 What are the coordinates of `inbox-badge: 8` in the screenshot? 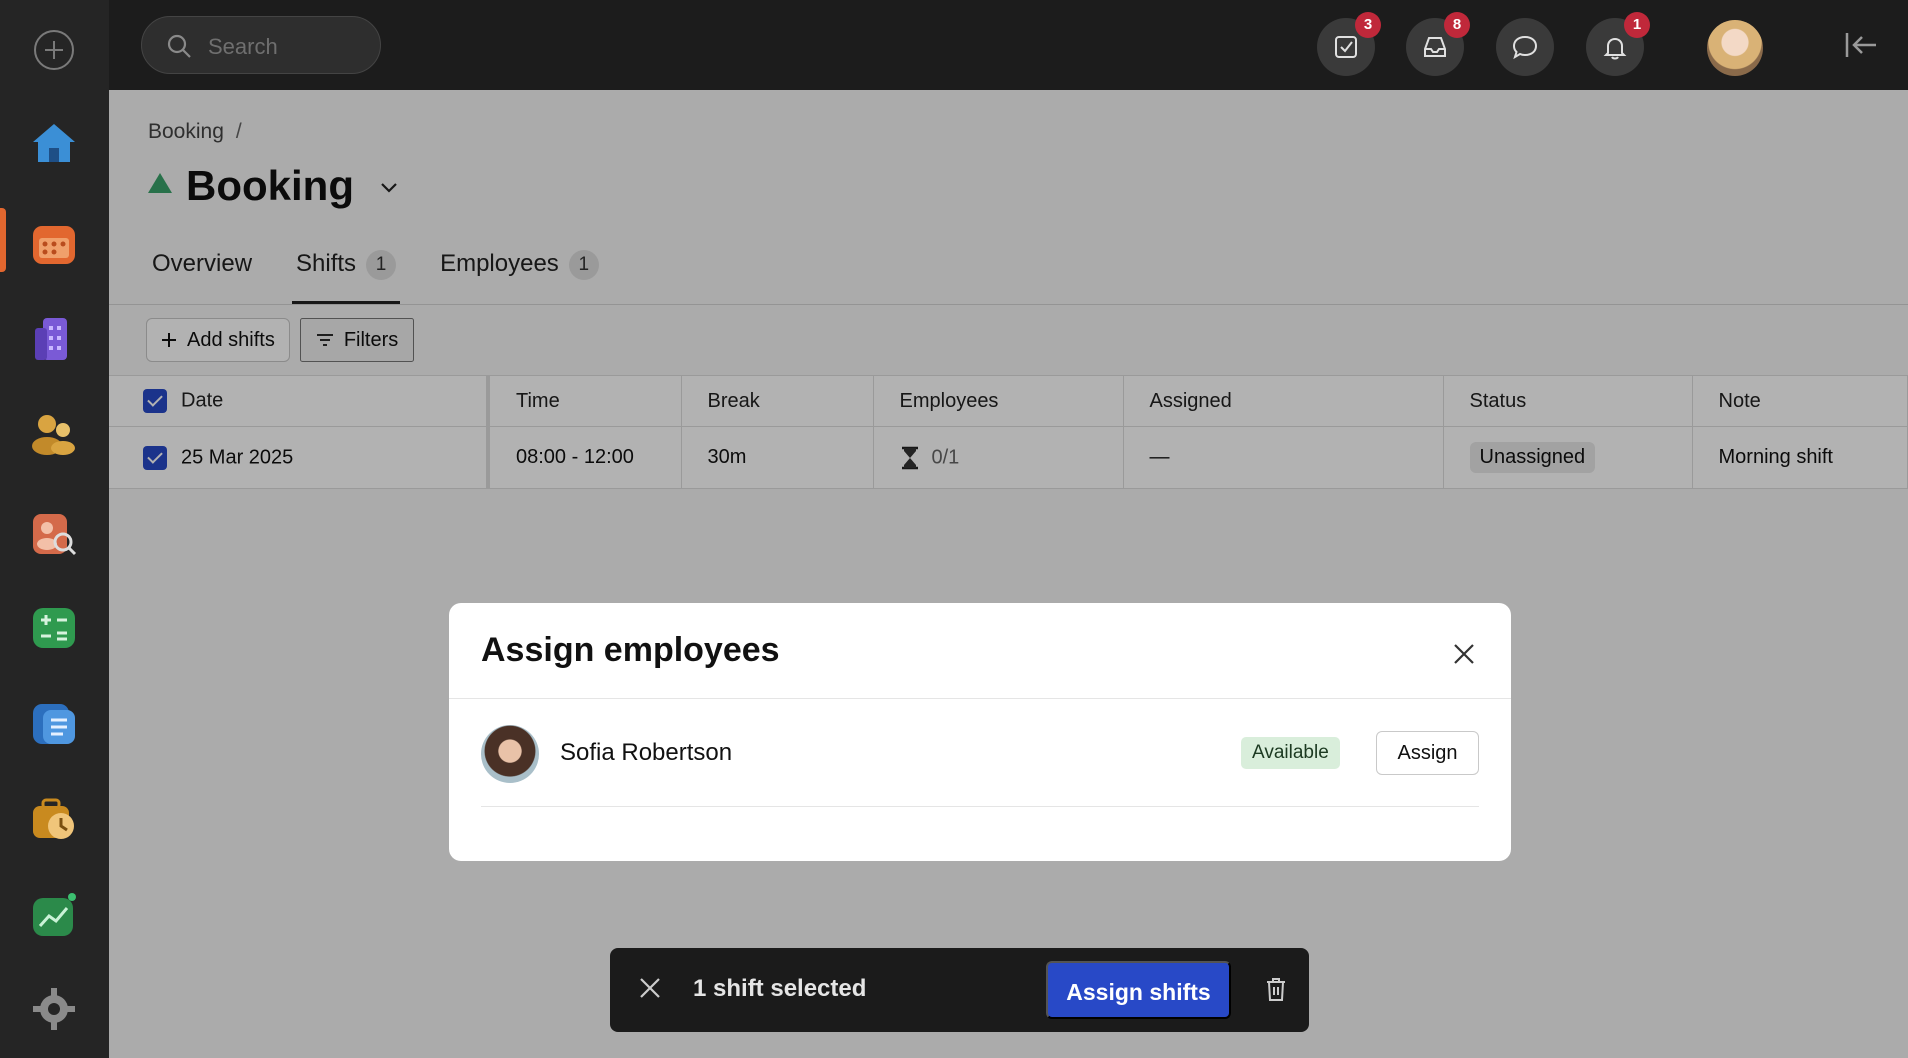 It's located at (1457, 25).